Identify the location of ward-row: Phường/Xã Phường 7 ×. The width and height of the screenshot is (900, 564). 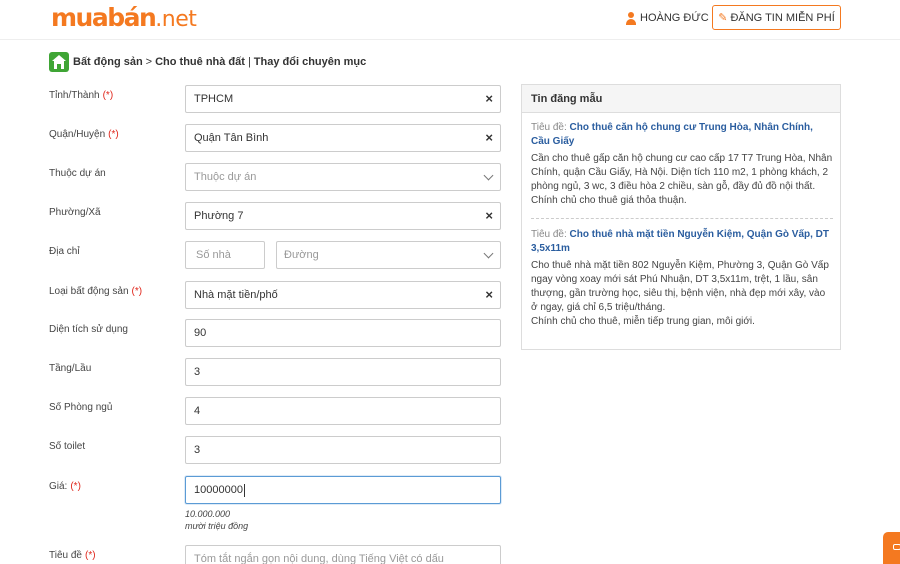
(275, 216).